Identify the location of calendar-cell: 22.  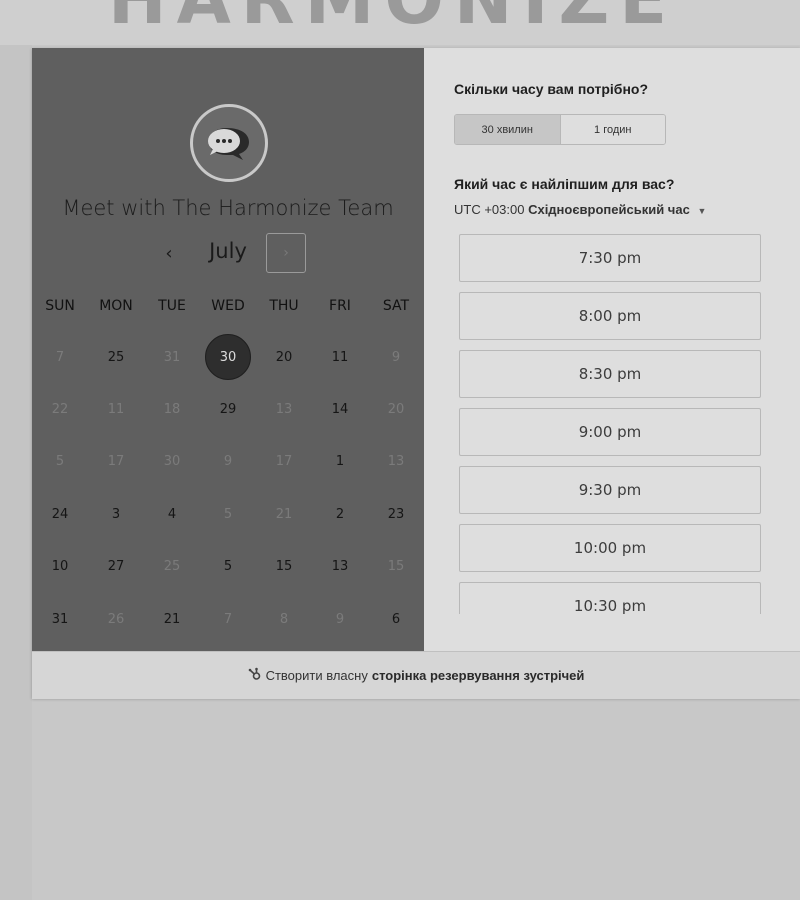
(60, 409).